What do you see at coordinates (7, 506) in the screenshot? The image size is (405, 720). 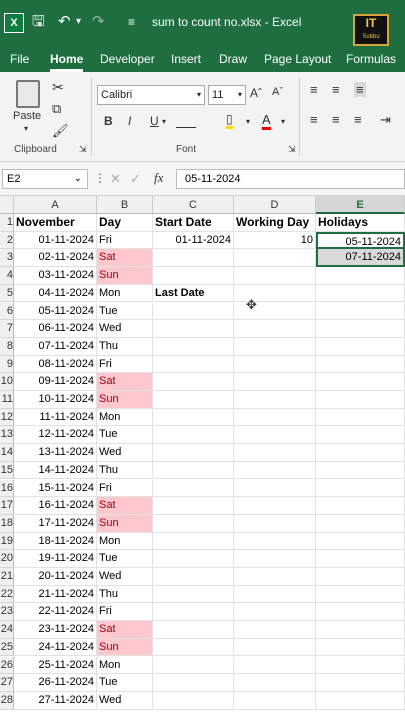 I see `row-header: 17` at bounding box center [7, 506].